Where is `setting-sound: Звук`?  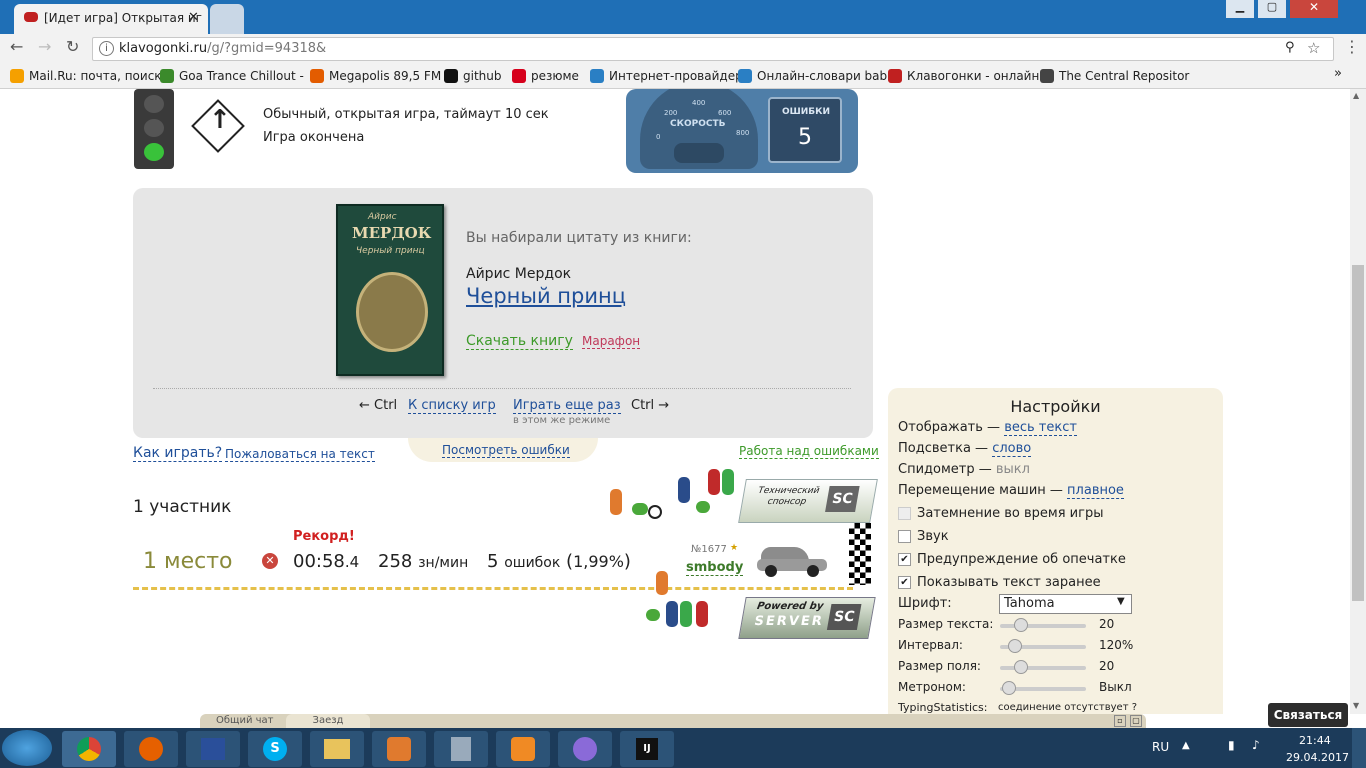 setting-sound: Звук is located at coordinates (923, 536).